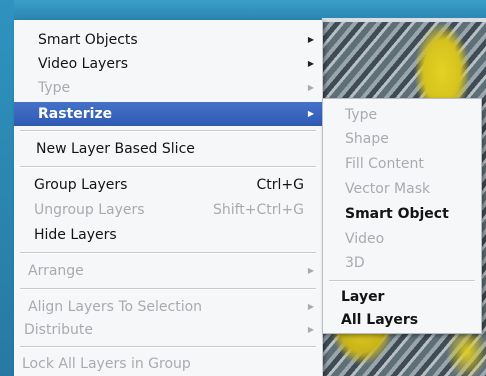 This screenshot has width=486, height=376. Describe the element at coordinates (58, 330) in the screenshot. I see `menu-item-label: Distribute` at that location.